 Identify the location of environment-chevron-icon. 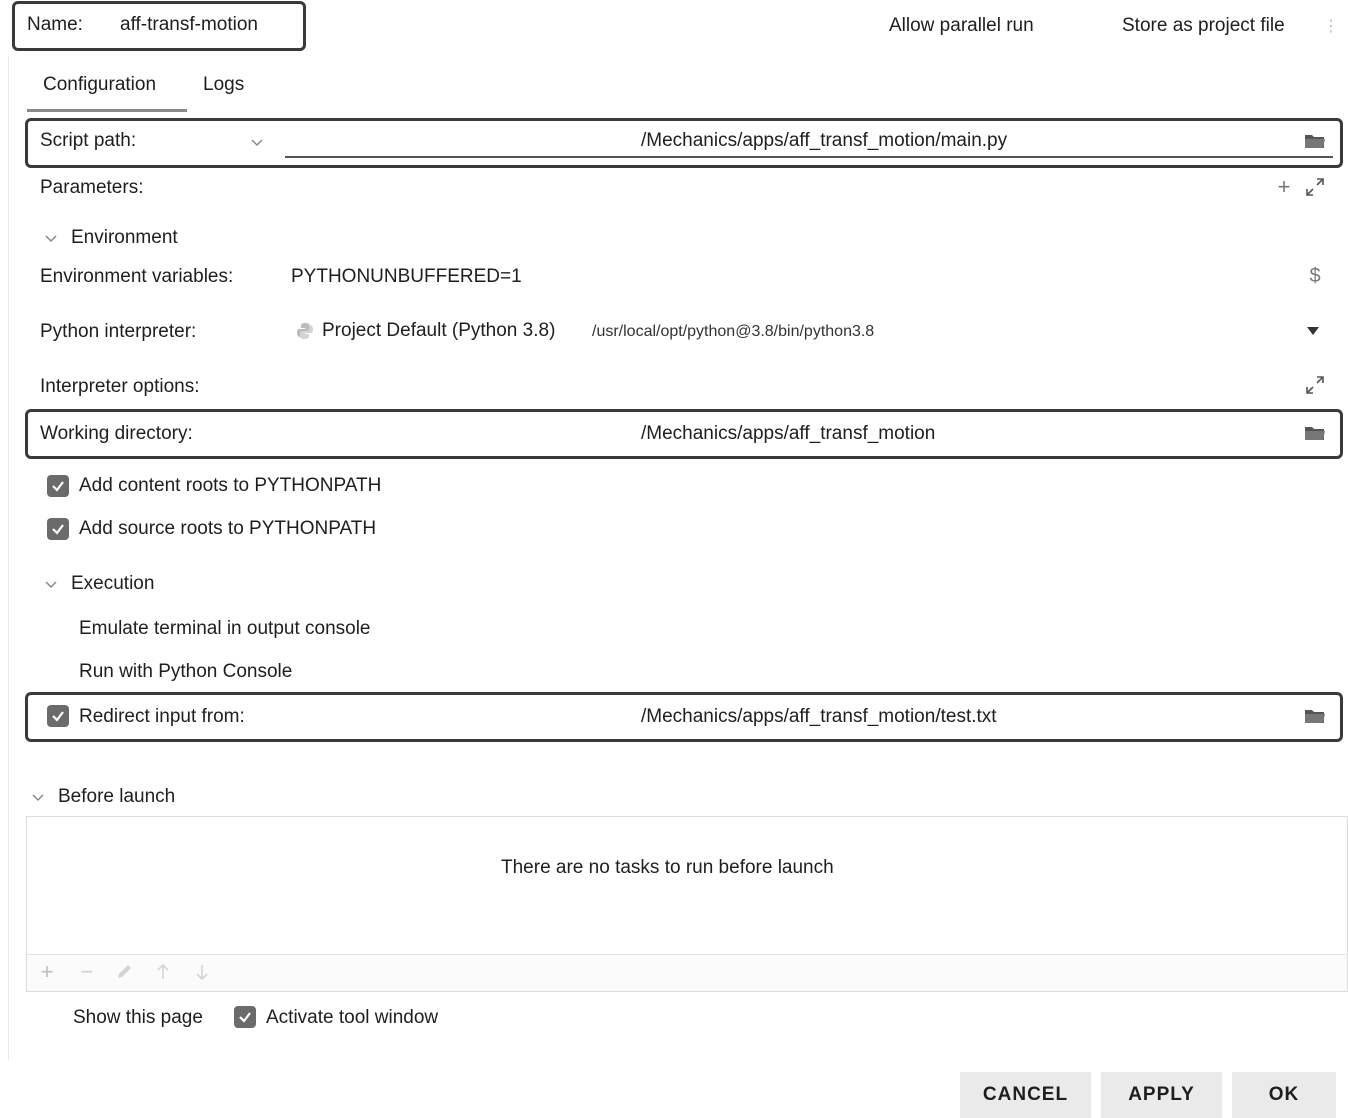
(51, 238).